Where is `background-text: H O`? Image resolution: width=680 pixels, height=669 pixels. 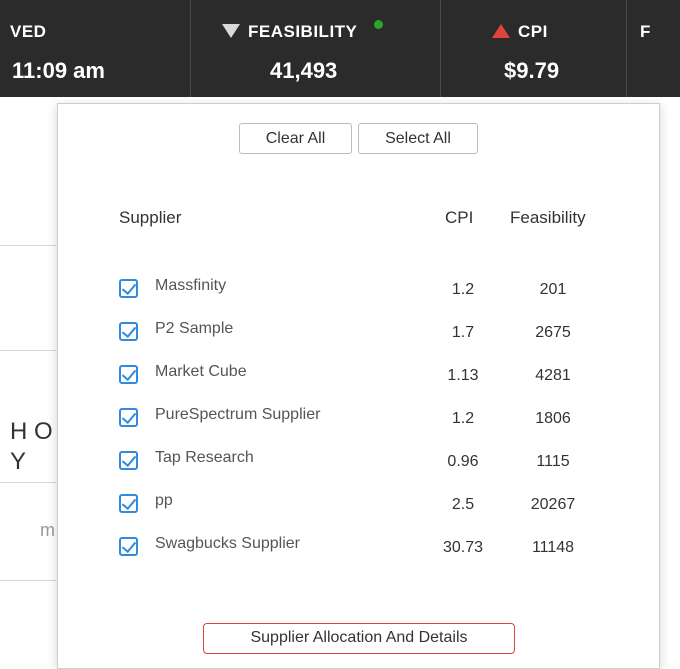 background-text: H O is located at coordinates (31, 431).